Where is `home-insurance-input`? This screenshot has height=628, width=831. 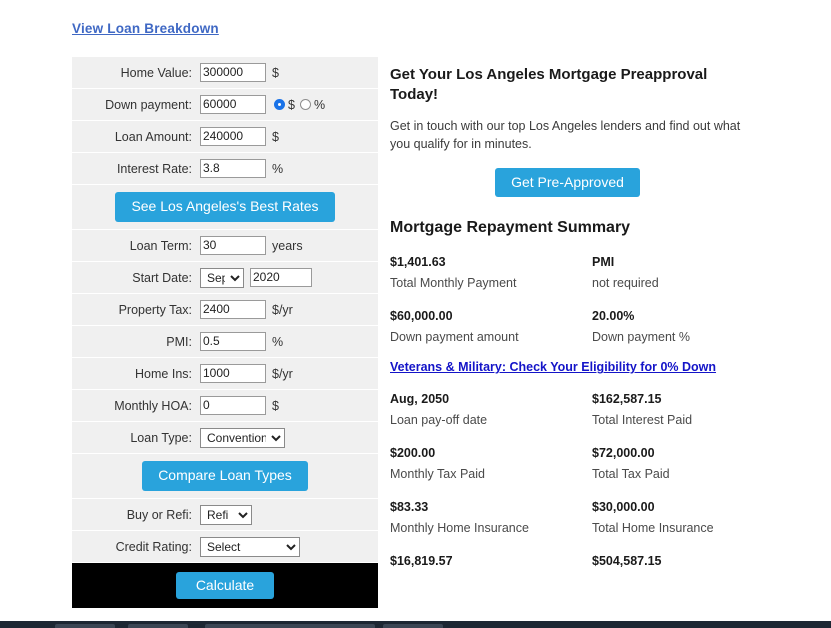
home-insurance-input is located at coordinates (233, 373).